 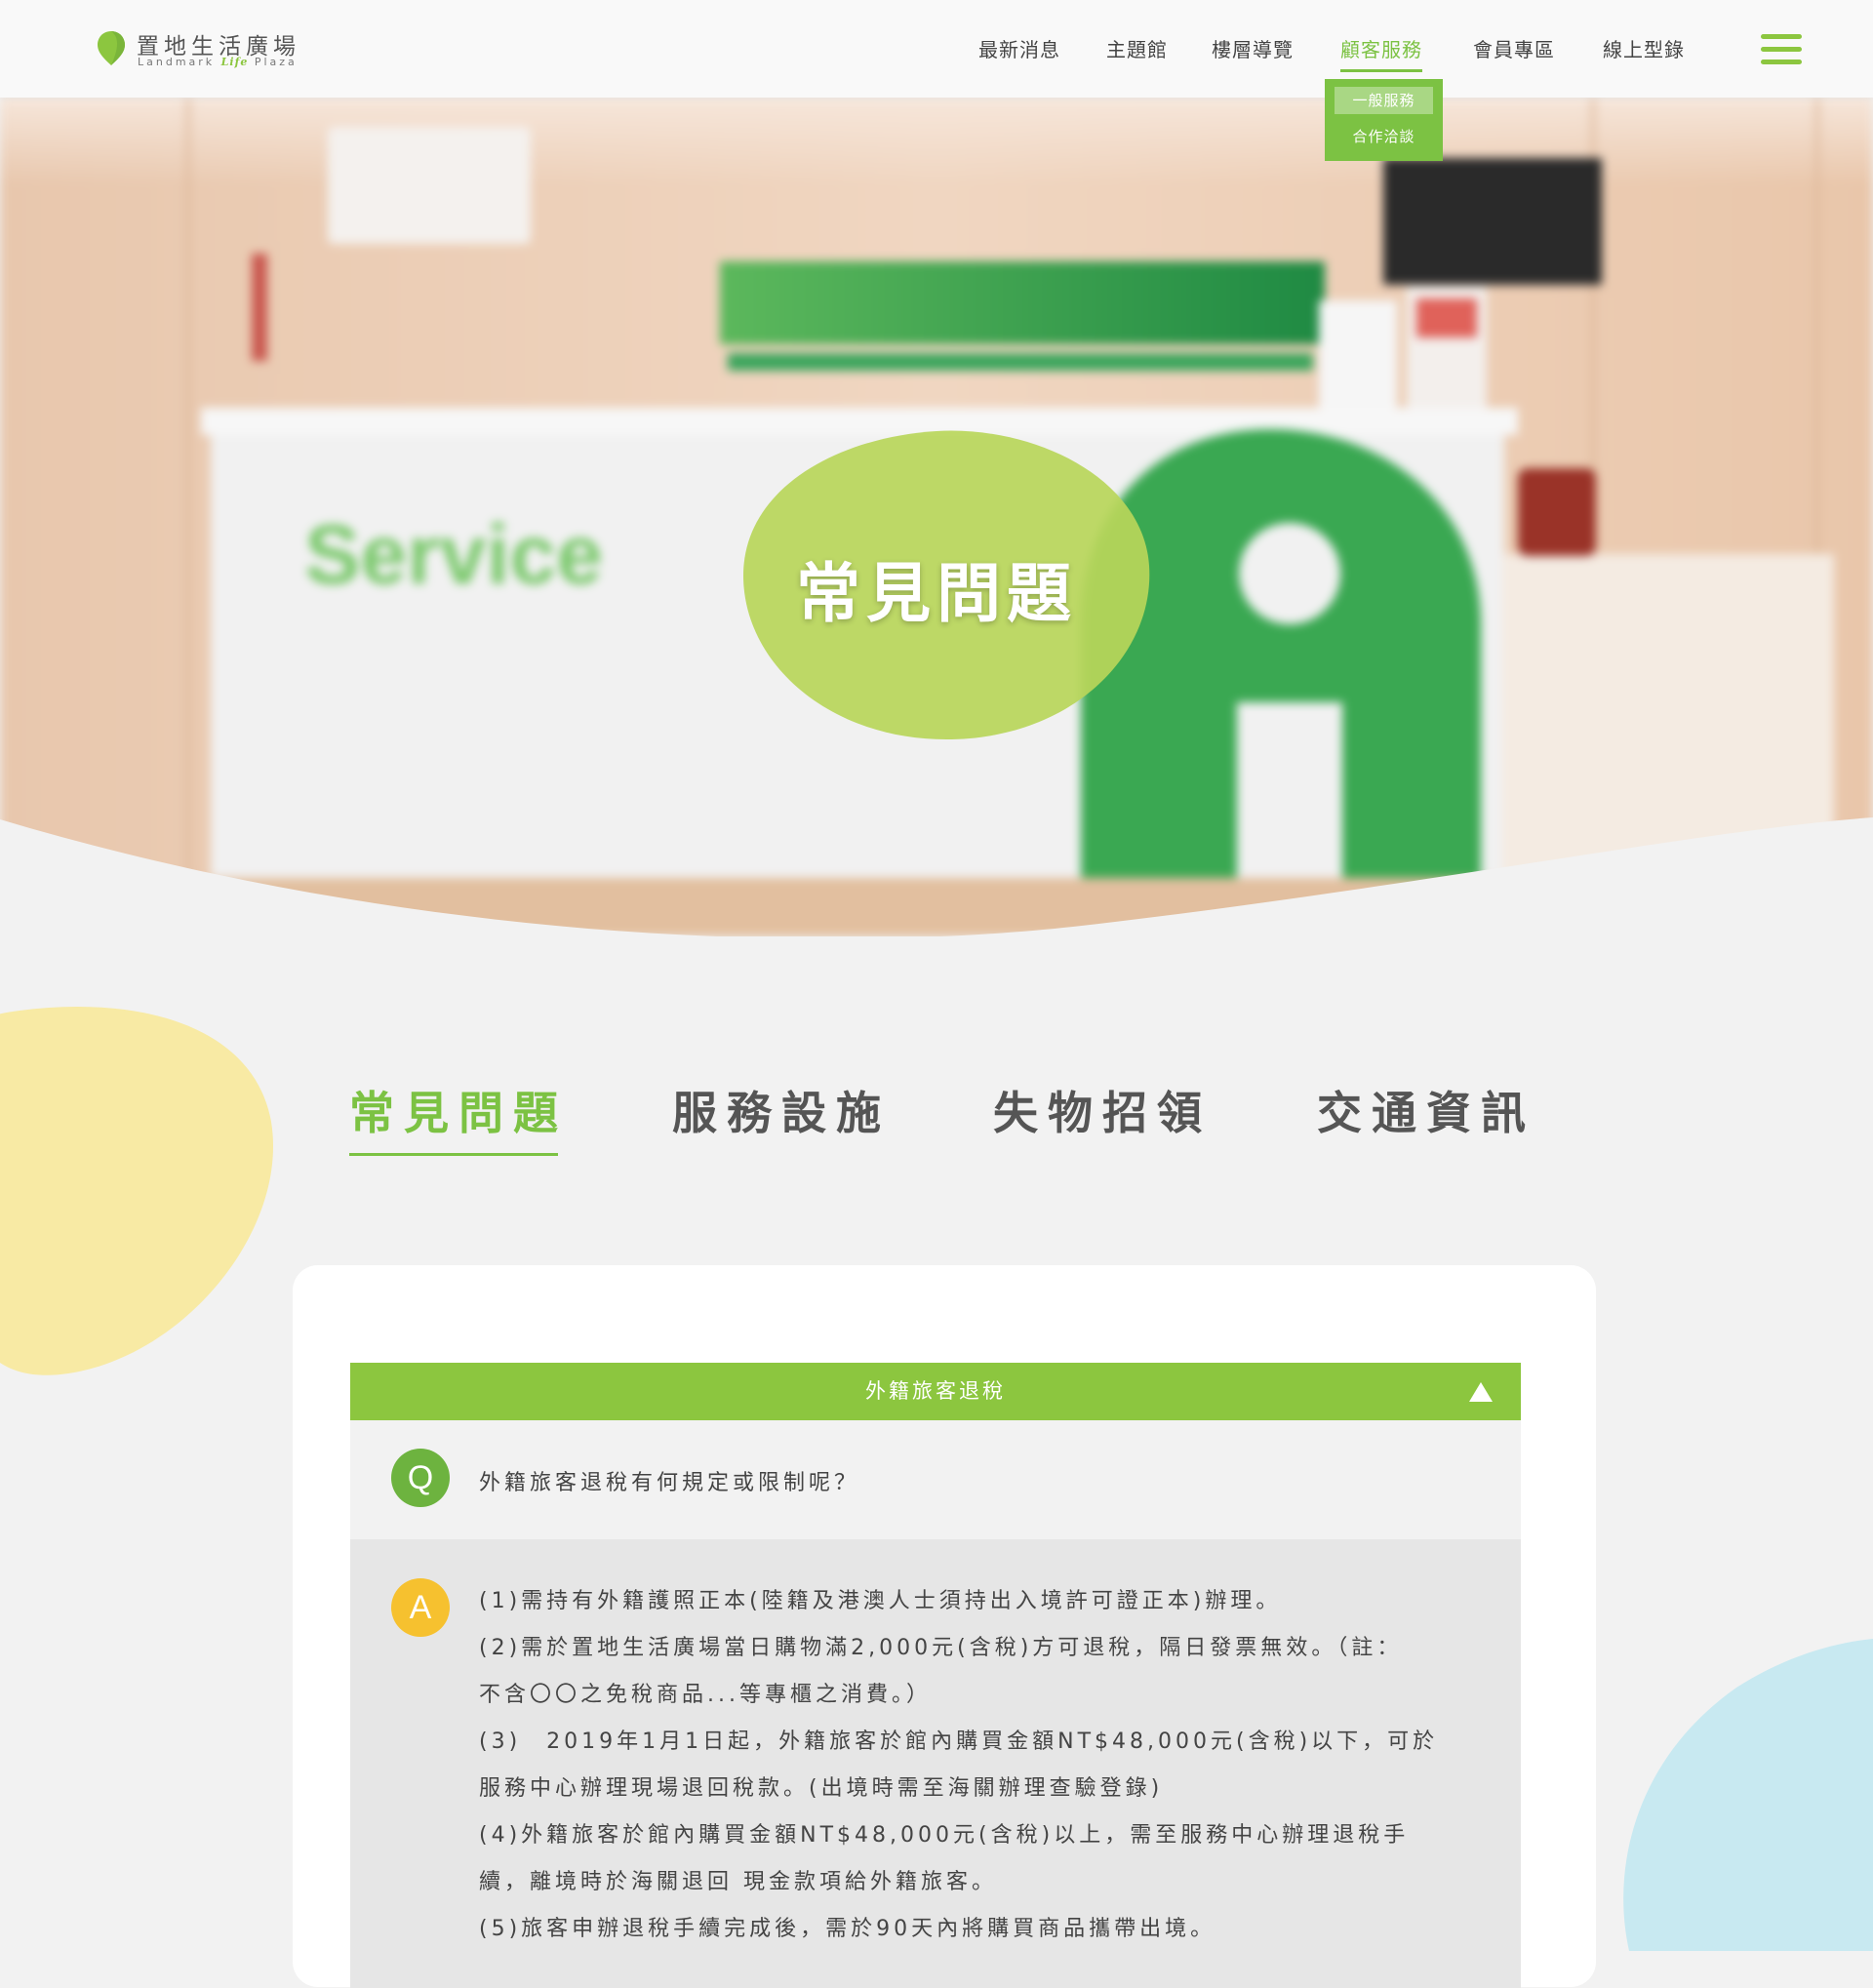 What do you see at coordinates (1644, 48) in the screenshot?
I see `nav-item-catalog: 線上型錄` at bounding box center [1644, 48].